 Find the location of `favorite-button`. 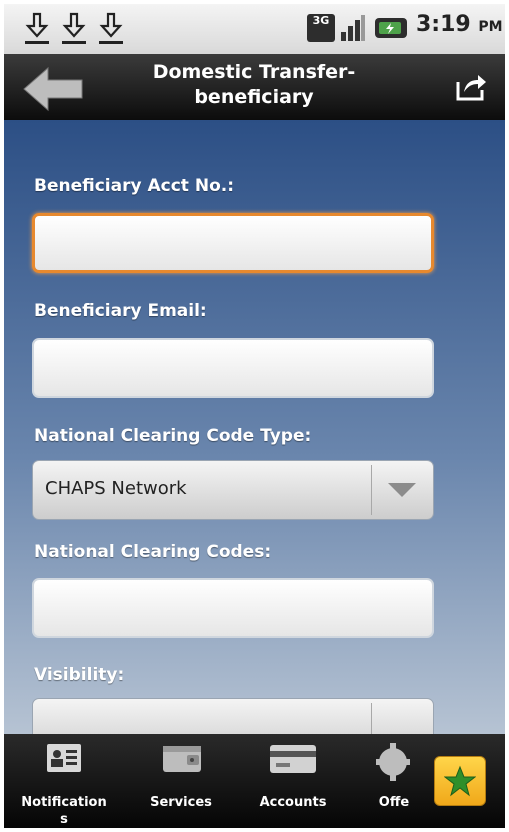

favorite-button is located at coordinates (460, 781).